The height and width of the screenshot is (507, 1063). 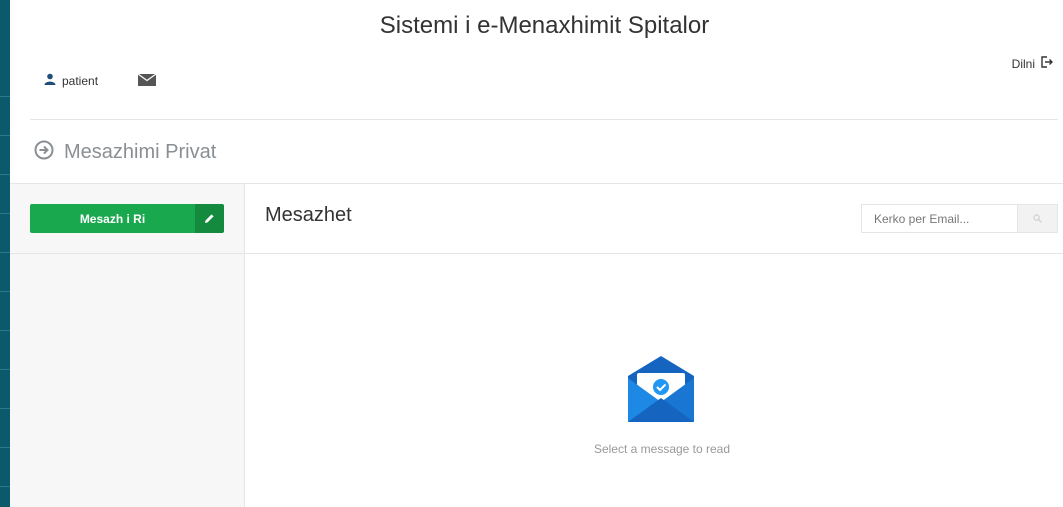 I want to click on logout-icon, so click(x=1047, y=63).